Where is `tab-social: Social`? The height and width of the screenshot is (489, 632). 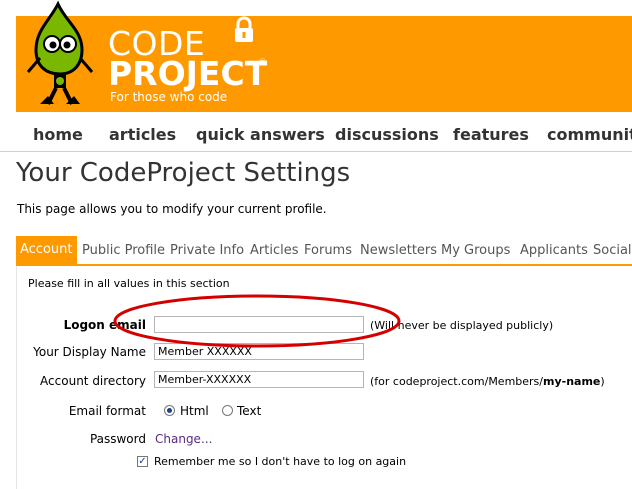 tab-social: Social is located at coordinates (612, 250).